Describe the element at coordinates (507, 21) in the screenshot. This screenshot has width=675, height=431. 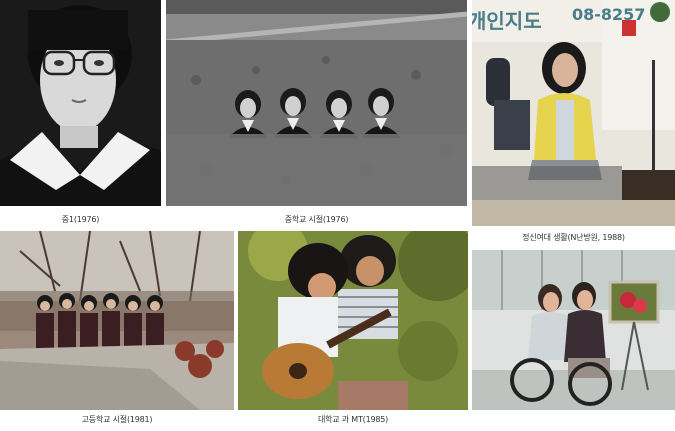
I see `sign-office: 개인지도` at that location.